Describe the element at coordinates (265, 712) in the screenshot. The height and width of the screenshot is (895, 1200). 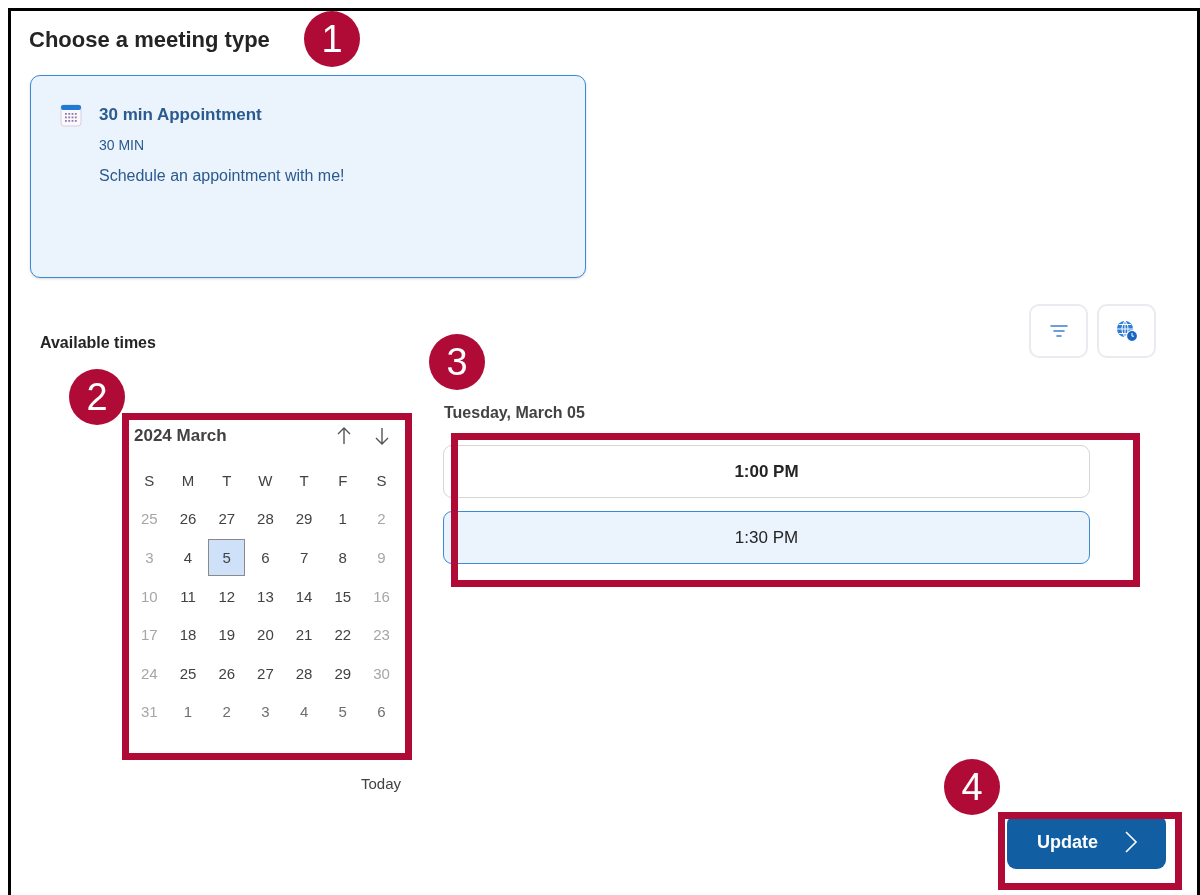
I see `calendar-day: 3` at that location.